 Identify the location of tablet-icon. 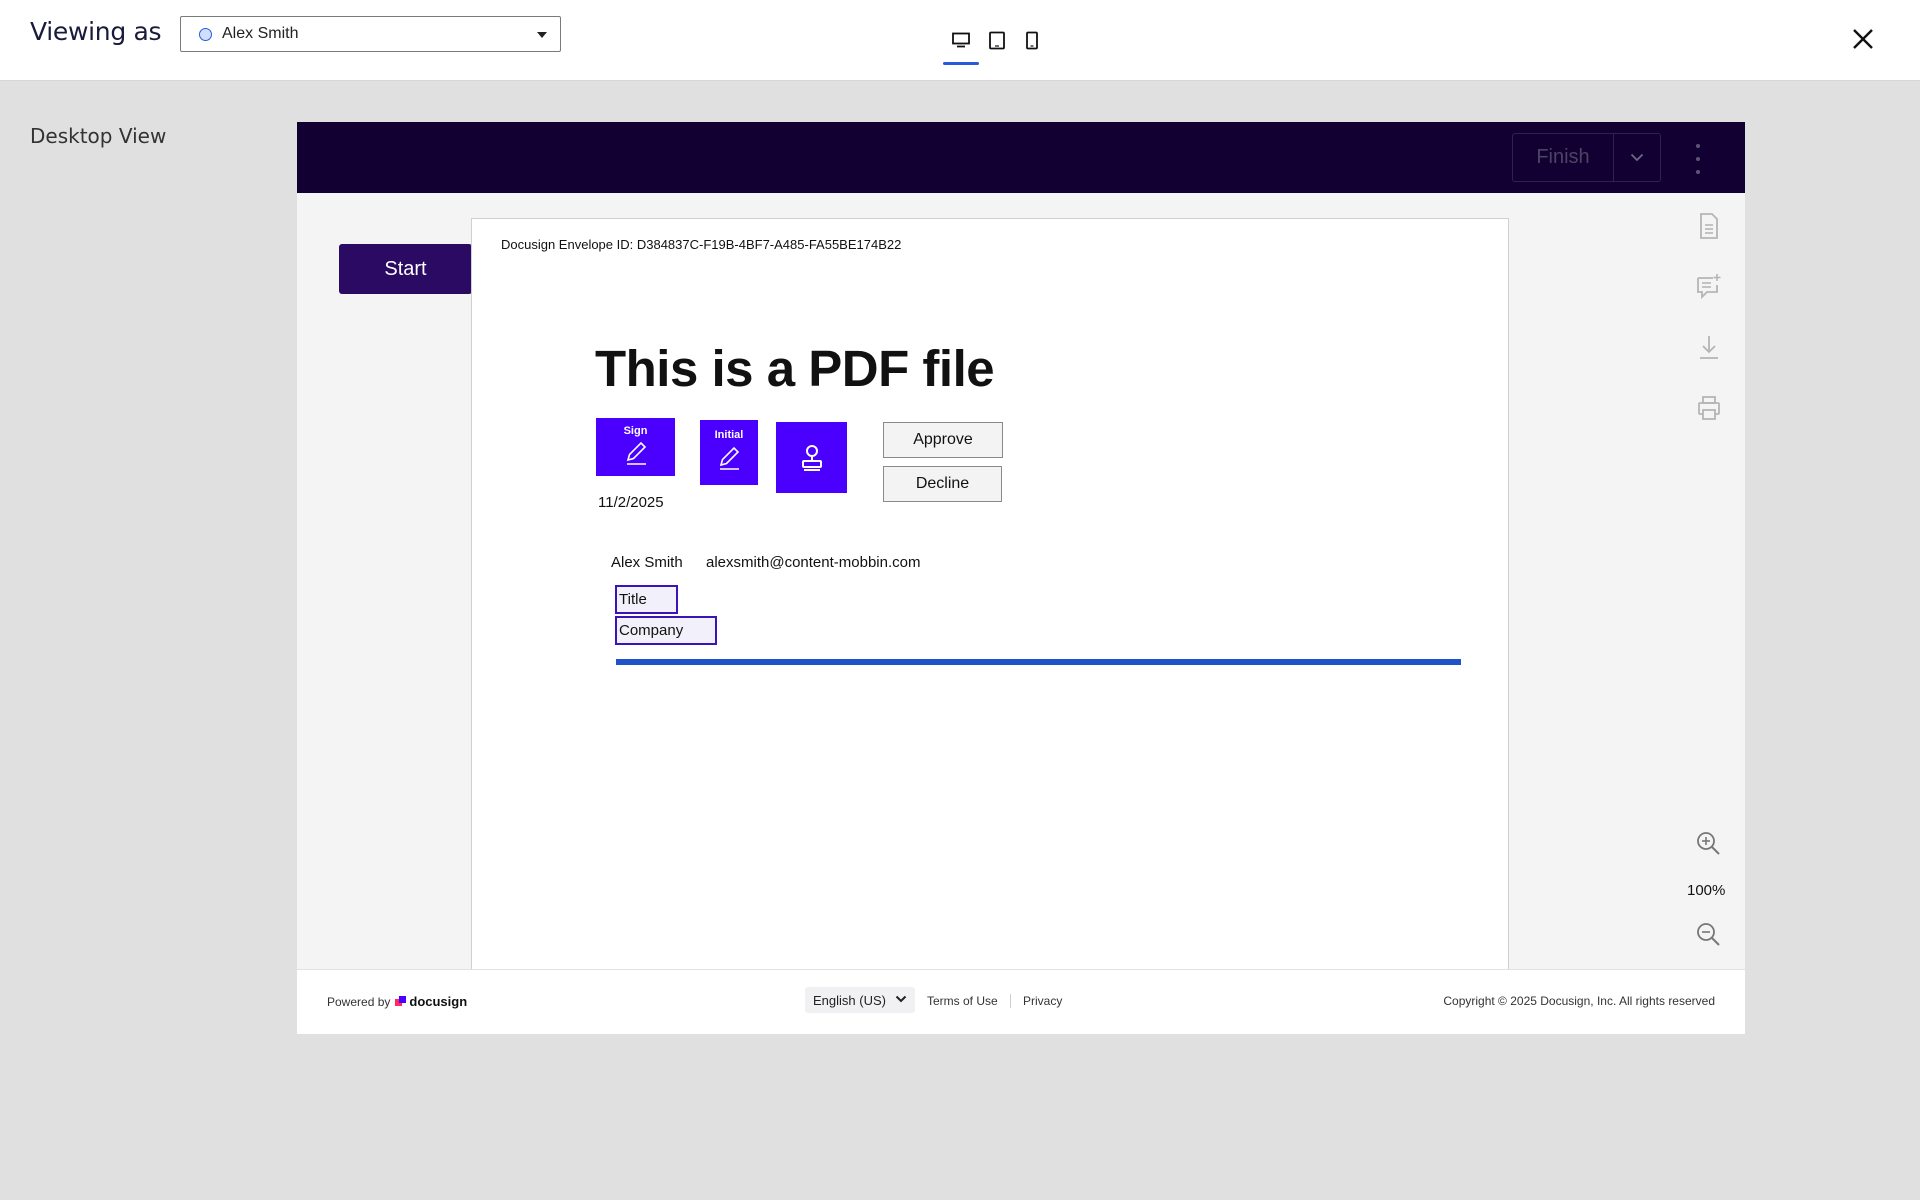
(997, 40).